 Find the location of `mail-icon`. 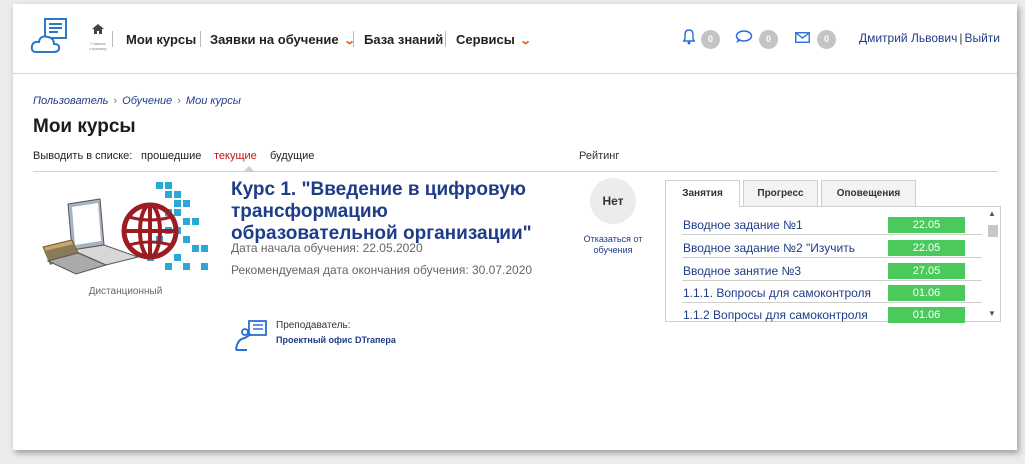

mail-icon is located at coordinates (802, 37).